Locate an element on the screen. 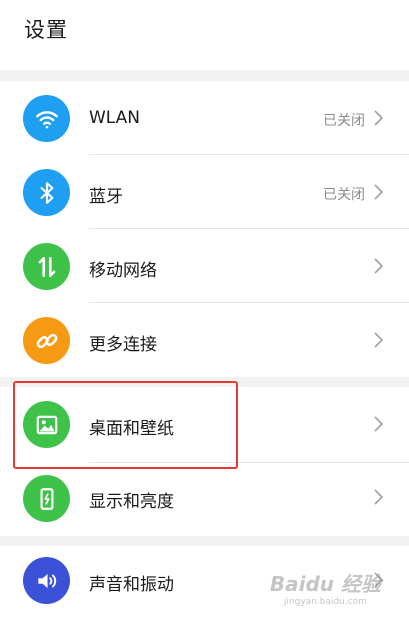 Image resolution: width=409 pixels, height=619 pixels. watermark-brand: Baidu 经验 is located at coordinates (325, 584).